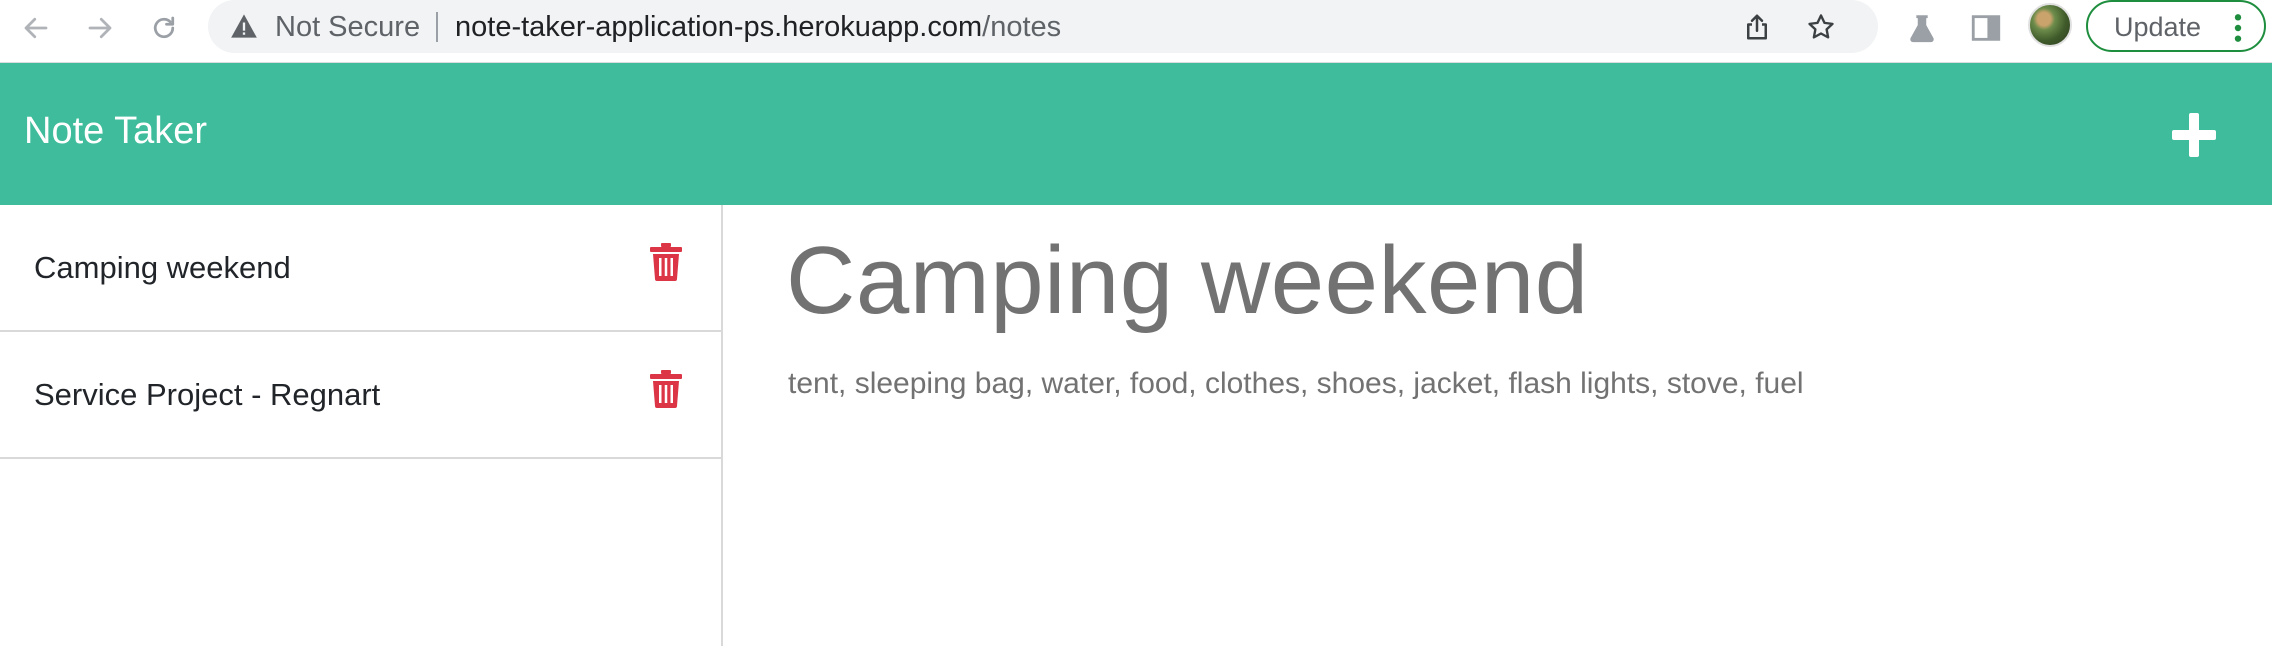  What do you see at coordinates (719, 27) in the screenshot?
I see `url-host: note-taker-application-ps.herokuapp.com` at bounding box center [719, 27].